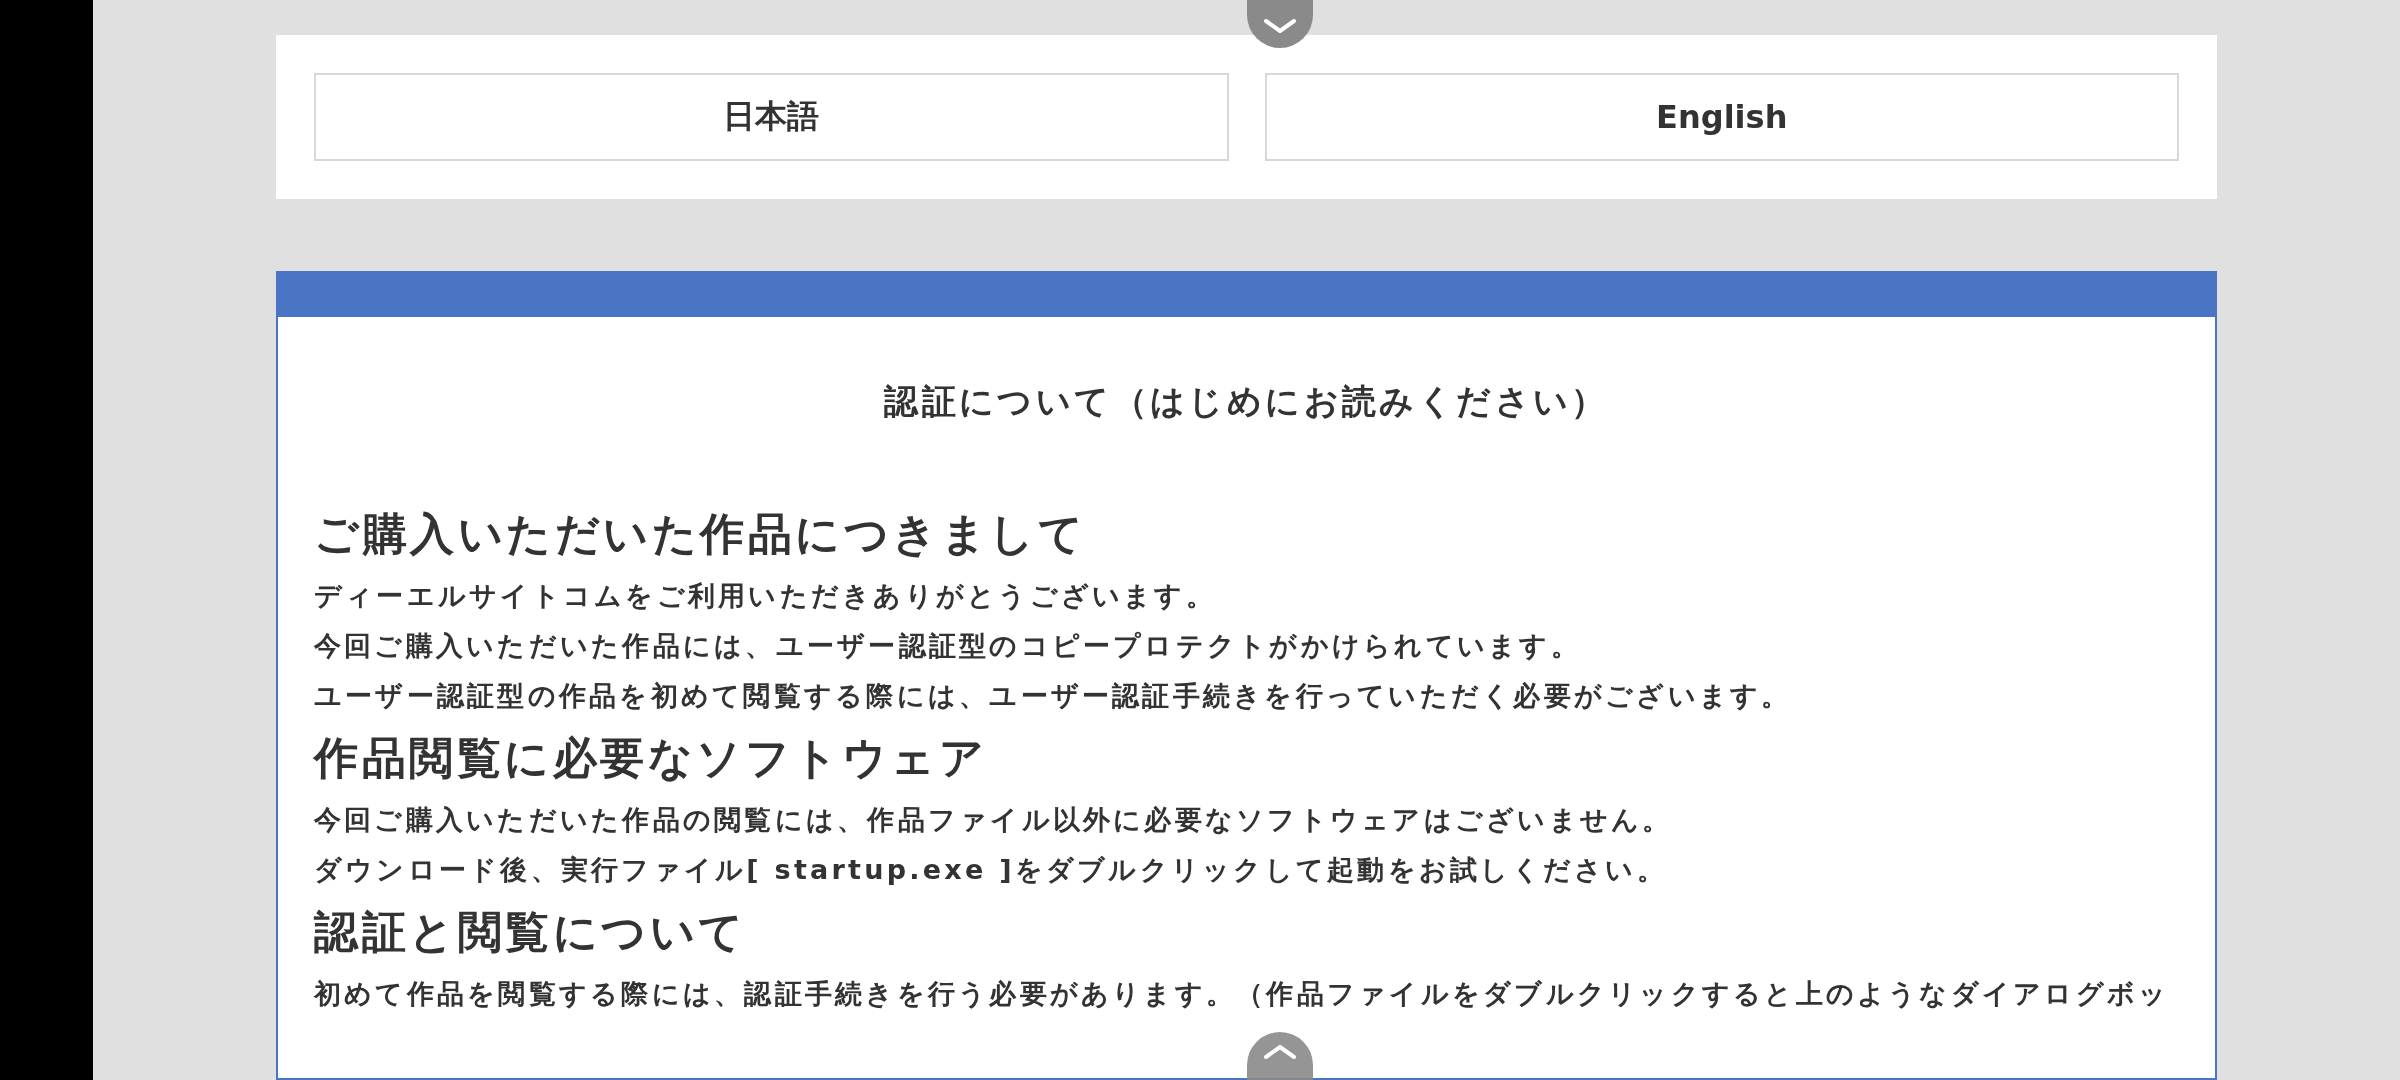  What do you see at coordinates (1053, 696) in the screenshot?
I see `paragraph: ユーザー認証型の作品を初めて閲覧する際には、ユーザー認証手続きを行っていただく必要がございます。` at bounding box center [1053, 696].